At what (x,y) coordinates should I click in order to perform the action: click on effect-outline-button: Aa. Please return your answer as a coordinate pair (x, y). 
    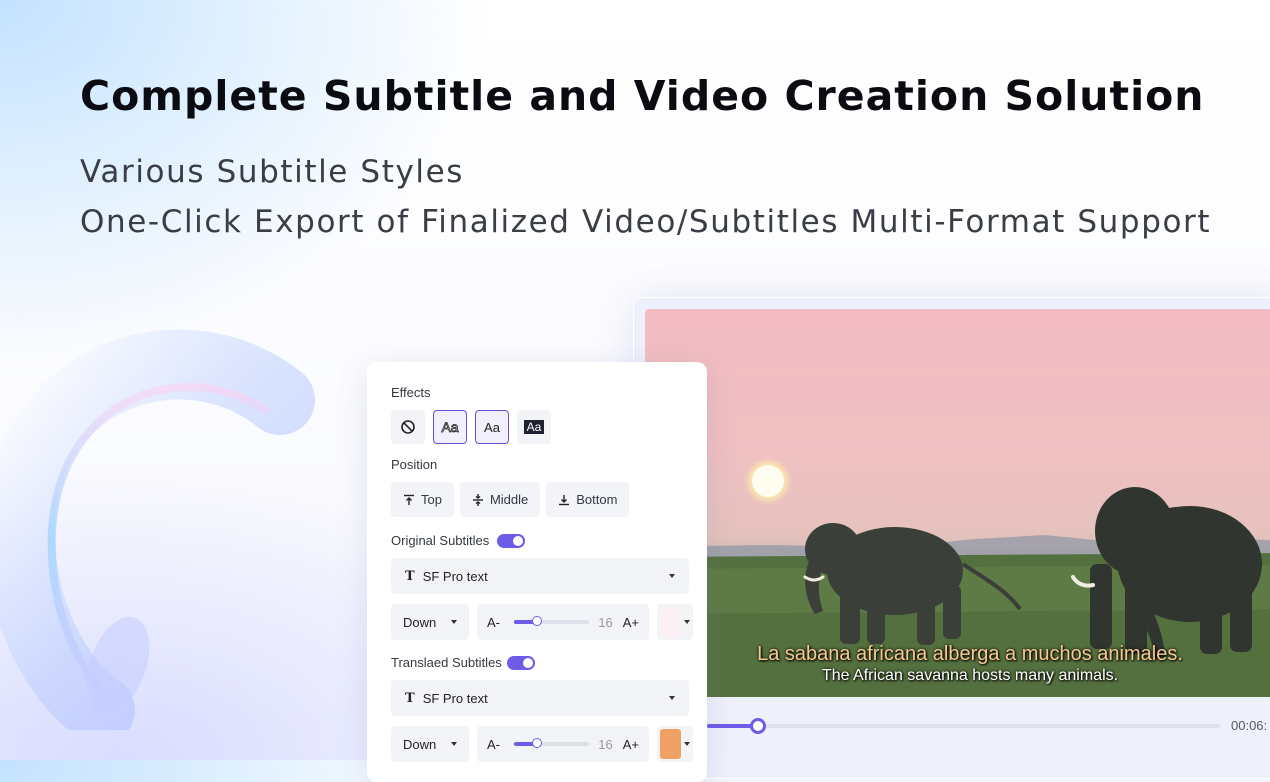
    Looking at the image, I should click on (450, 427).